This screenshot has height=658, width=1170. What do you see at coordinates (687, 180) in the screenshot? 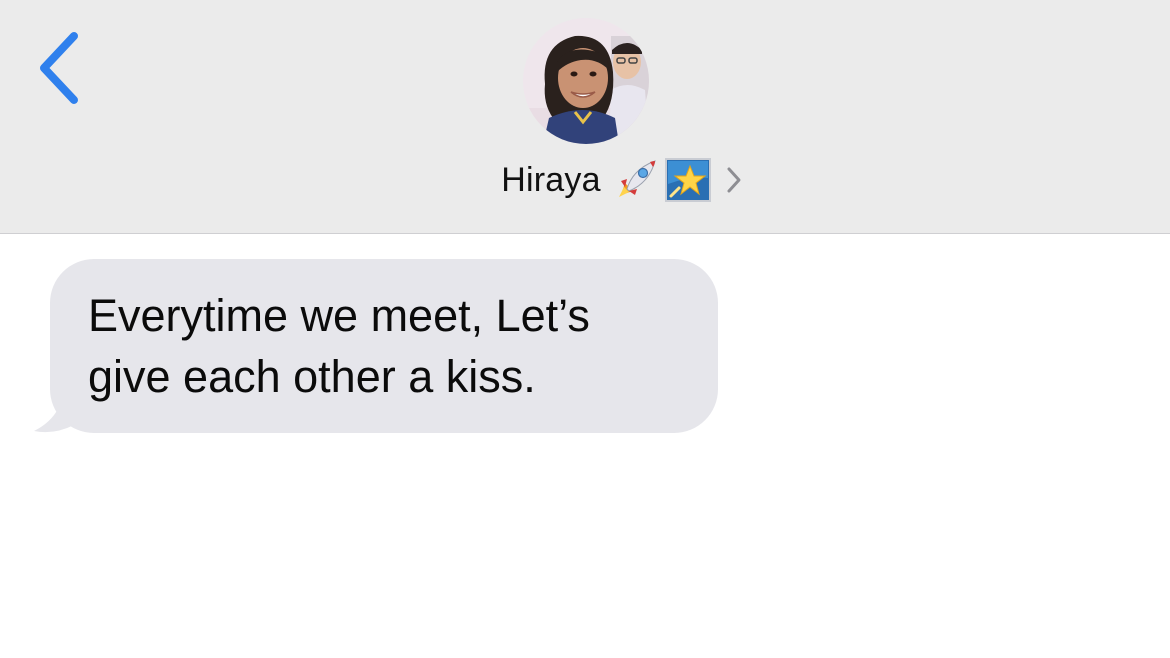
I see `star-icon` at bounding box center [687, 180].